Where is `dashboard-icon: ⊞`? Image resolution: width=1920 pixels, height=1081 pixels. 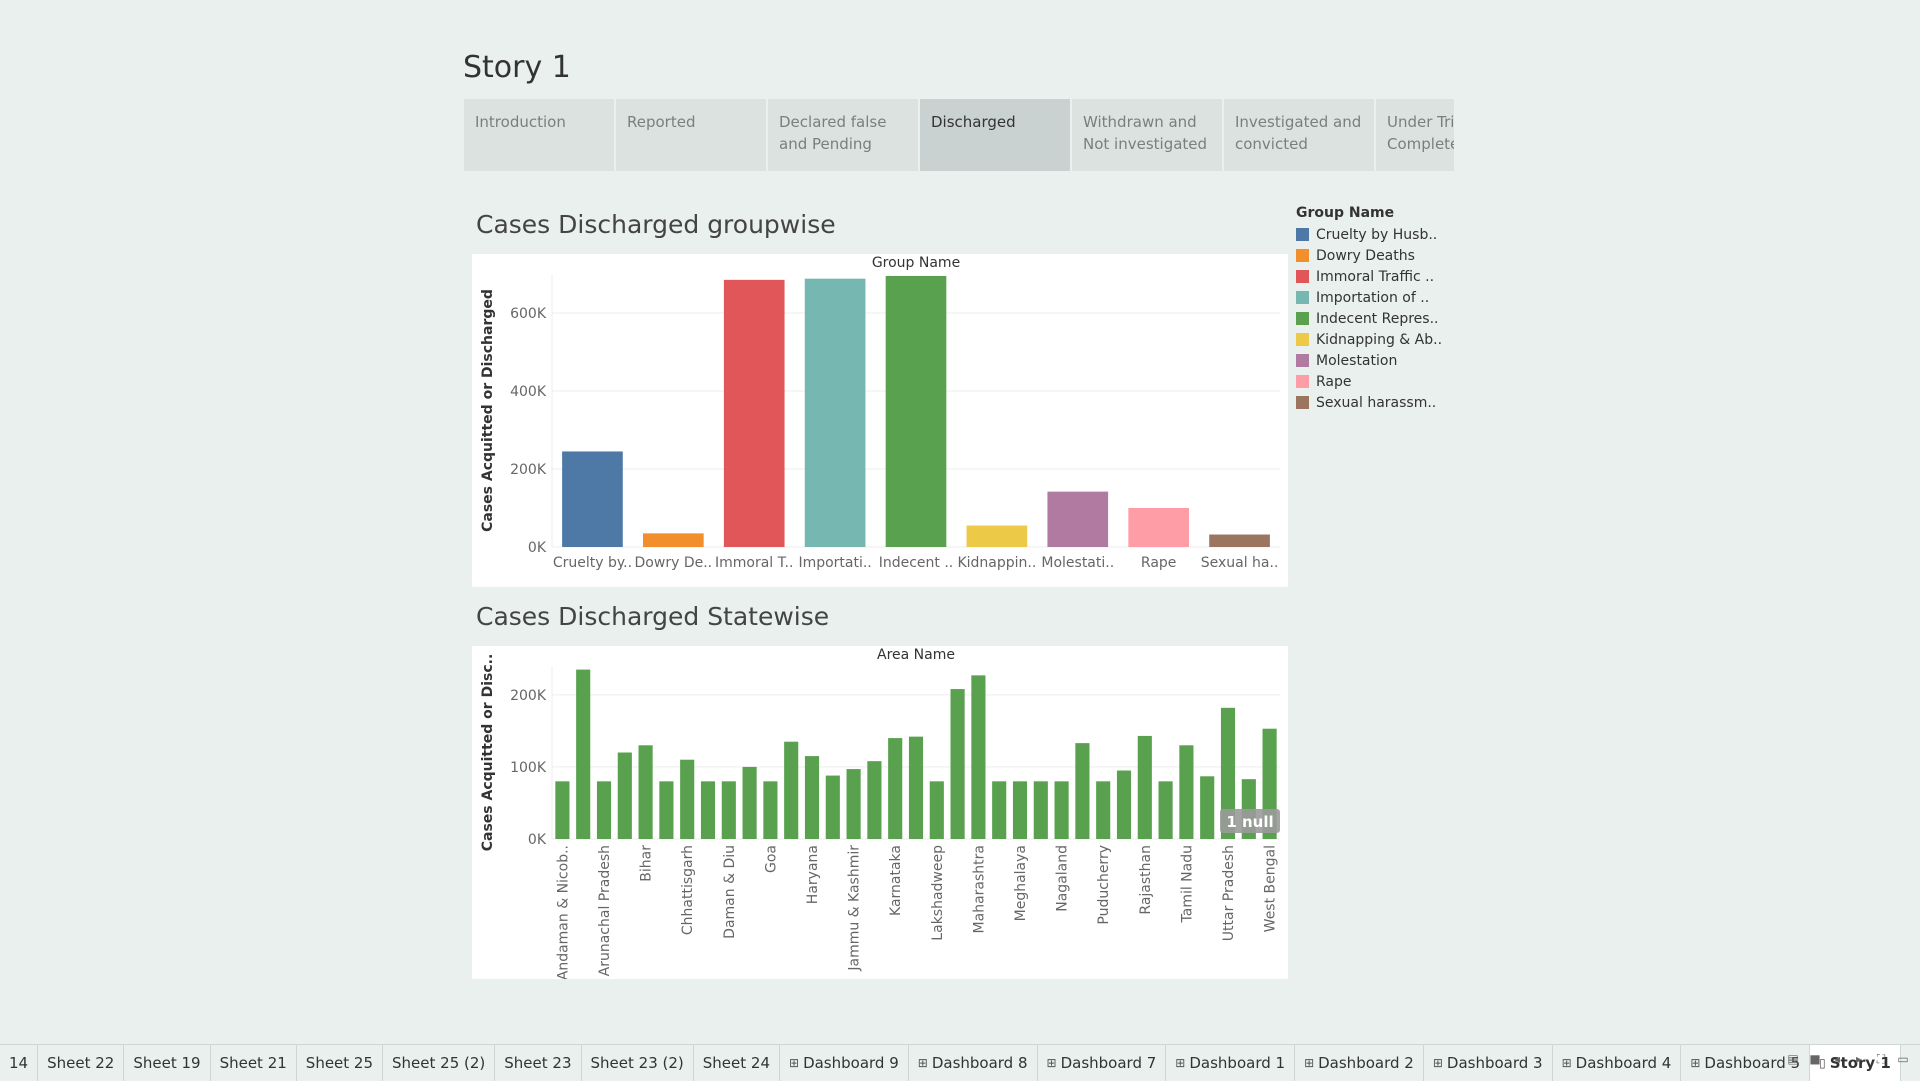
dashboard-icon: ⊞ is located at coordinates (794, 1063).